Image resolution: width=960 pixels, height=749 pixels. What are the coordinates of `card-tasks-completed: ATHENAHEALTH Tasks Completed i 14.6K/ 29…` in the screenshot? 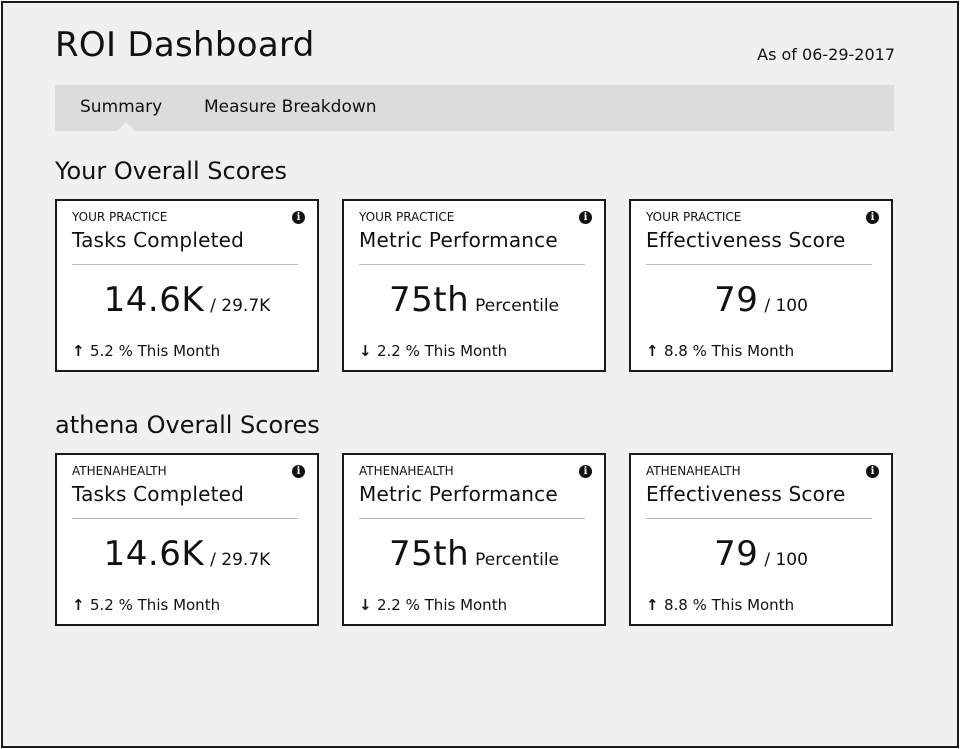 It's located at (187, 539).